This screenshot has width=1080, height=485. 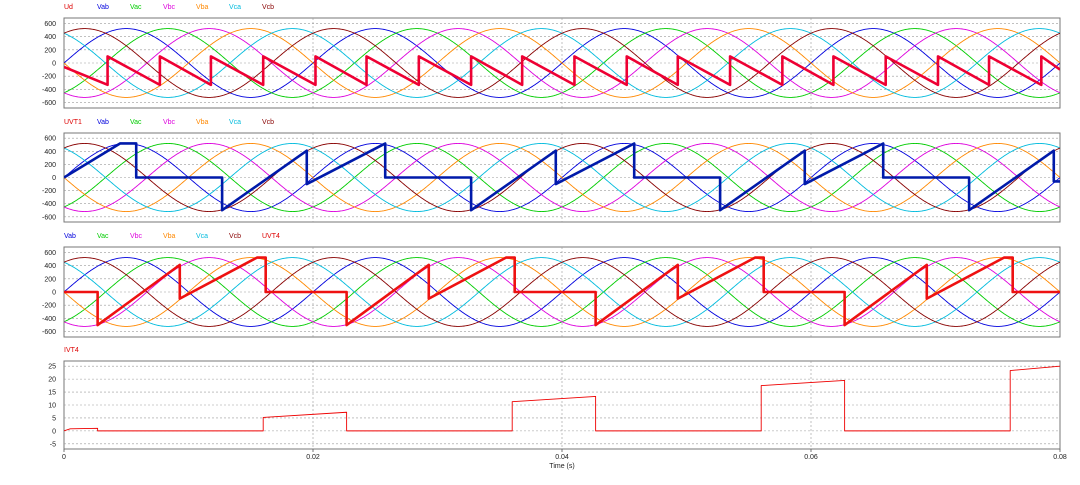 What do you see at coordinates (52, 406) in the screenshot?
I see `y-tick-label: 10` at bounding box center [52, 406].